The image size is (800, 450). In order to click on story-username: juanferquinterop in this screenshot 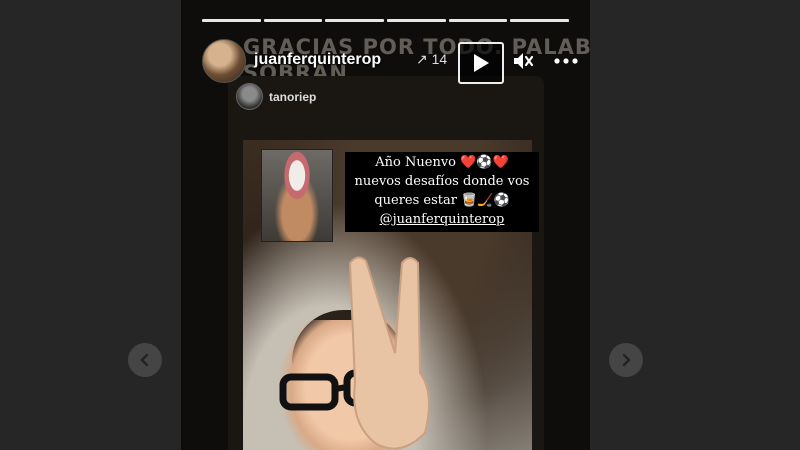, I will do `click(317, 60)`.